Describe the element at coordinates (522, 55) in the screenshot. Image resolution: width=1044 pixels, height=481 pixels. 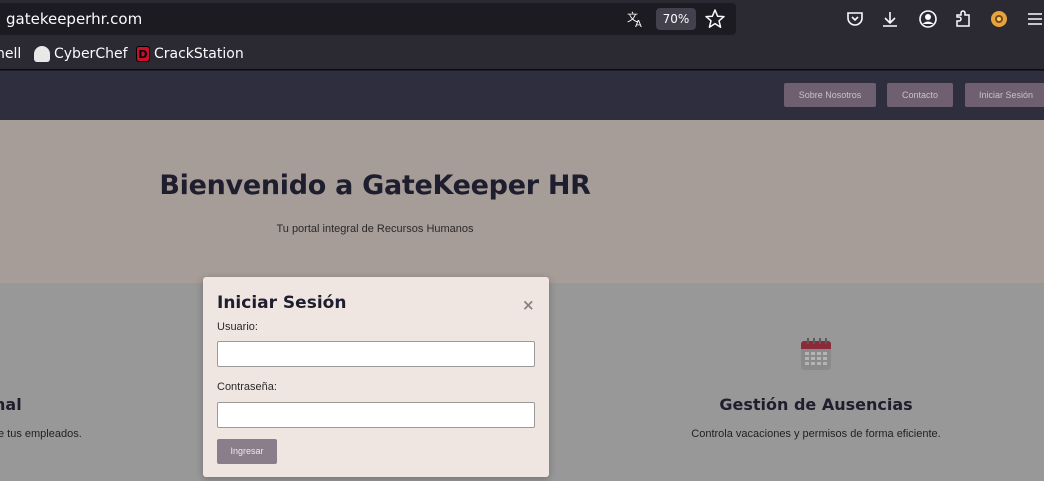
I see `bookmarks-bar: hell CyberChef D CrackStation` at that location.